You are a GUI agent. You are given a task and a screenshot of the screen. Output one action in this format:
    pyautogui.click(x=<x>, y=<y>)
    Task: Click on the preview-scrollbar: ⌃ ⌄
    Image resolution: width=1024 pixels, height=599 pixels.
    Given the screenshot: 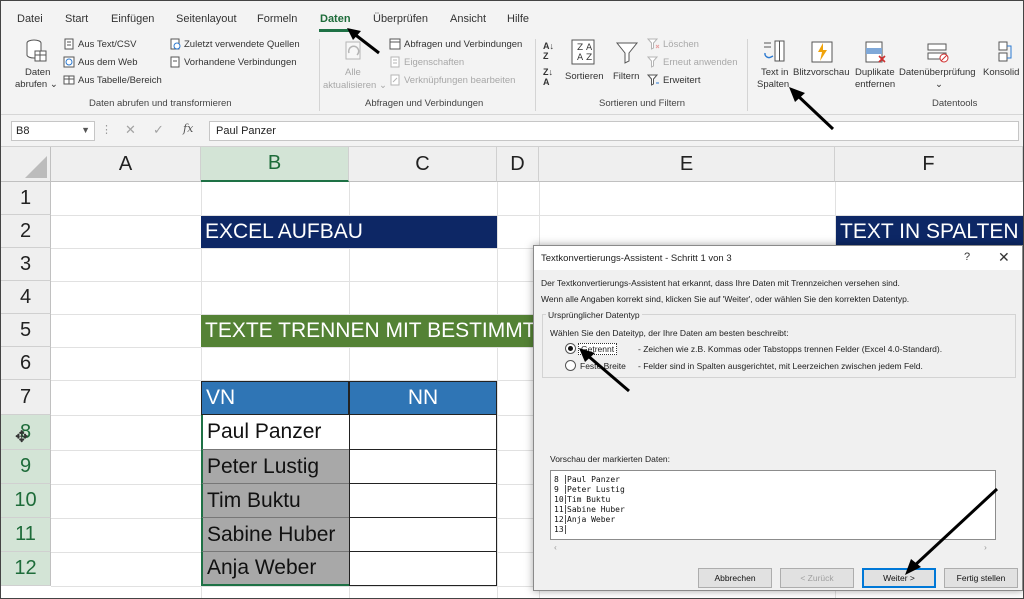 What is the action you would take?
    pyautogui.click(x=993, y=505)
    